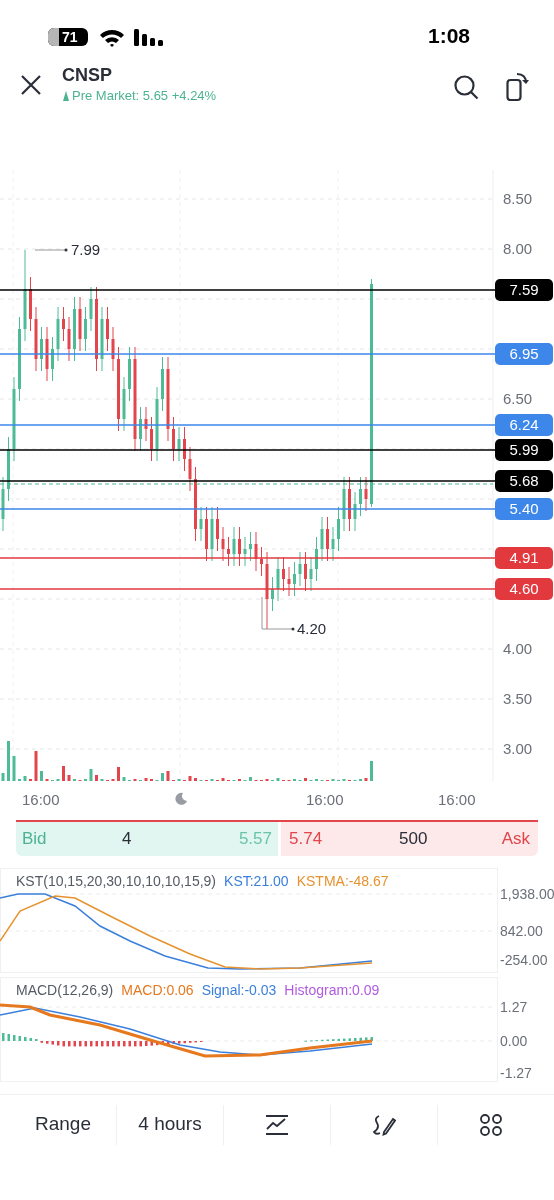 The width and height of the screenshot is (554, 1200). What do you see at coordinates (524, 450) in the screenshot?
I see `price-level-tag: 5.99` at bounding box center [524, 450].